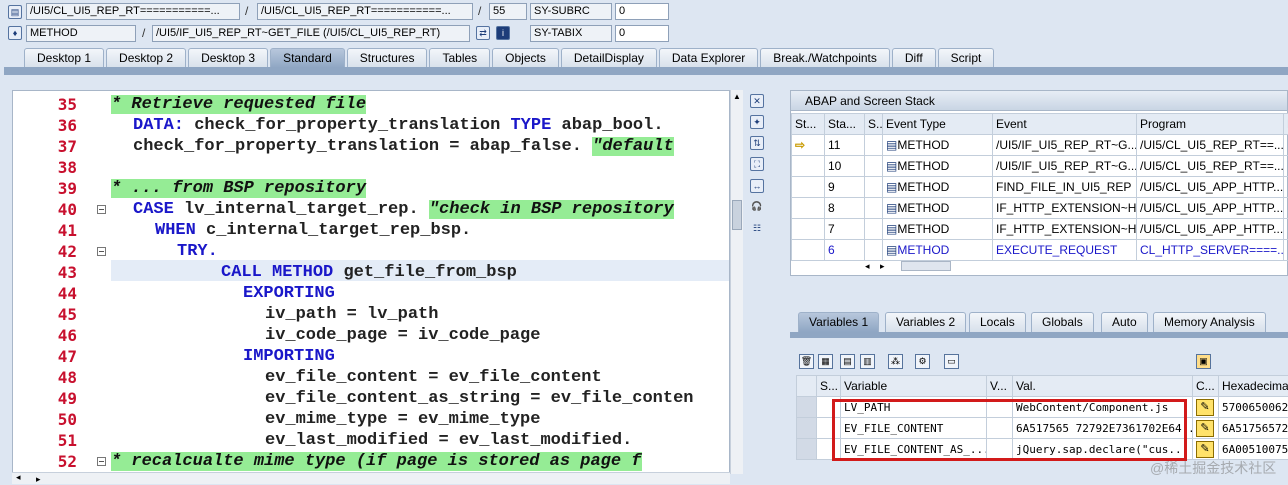 The width and height of the screenshot is (1288, 485). Describe the element at coordinates (1065, 124) in the screenshot. I see `stack-column-header: Event` at that location.